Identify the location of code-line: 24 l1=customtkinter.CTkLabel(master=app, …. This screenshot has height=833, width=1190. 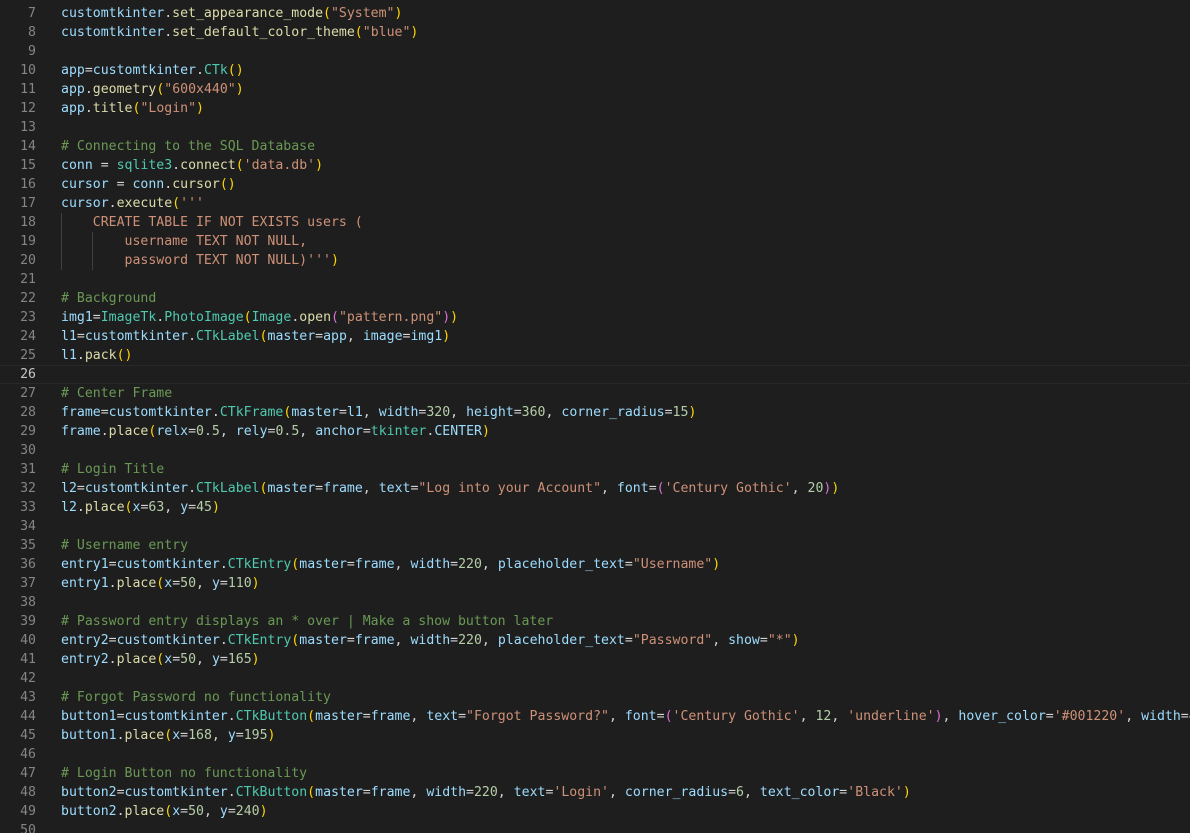
(595, 336).